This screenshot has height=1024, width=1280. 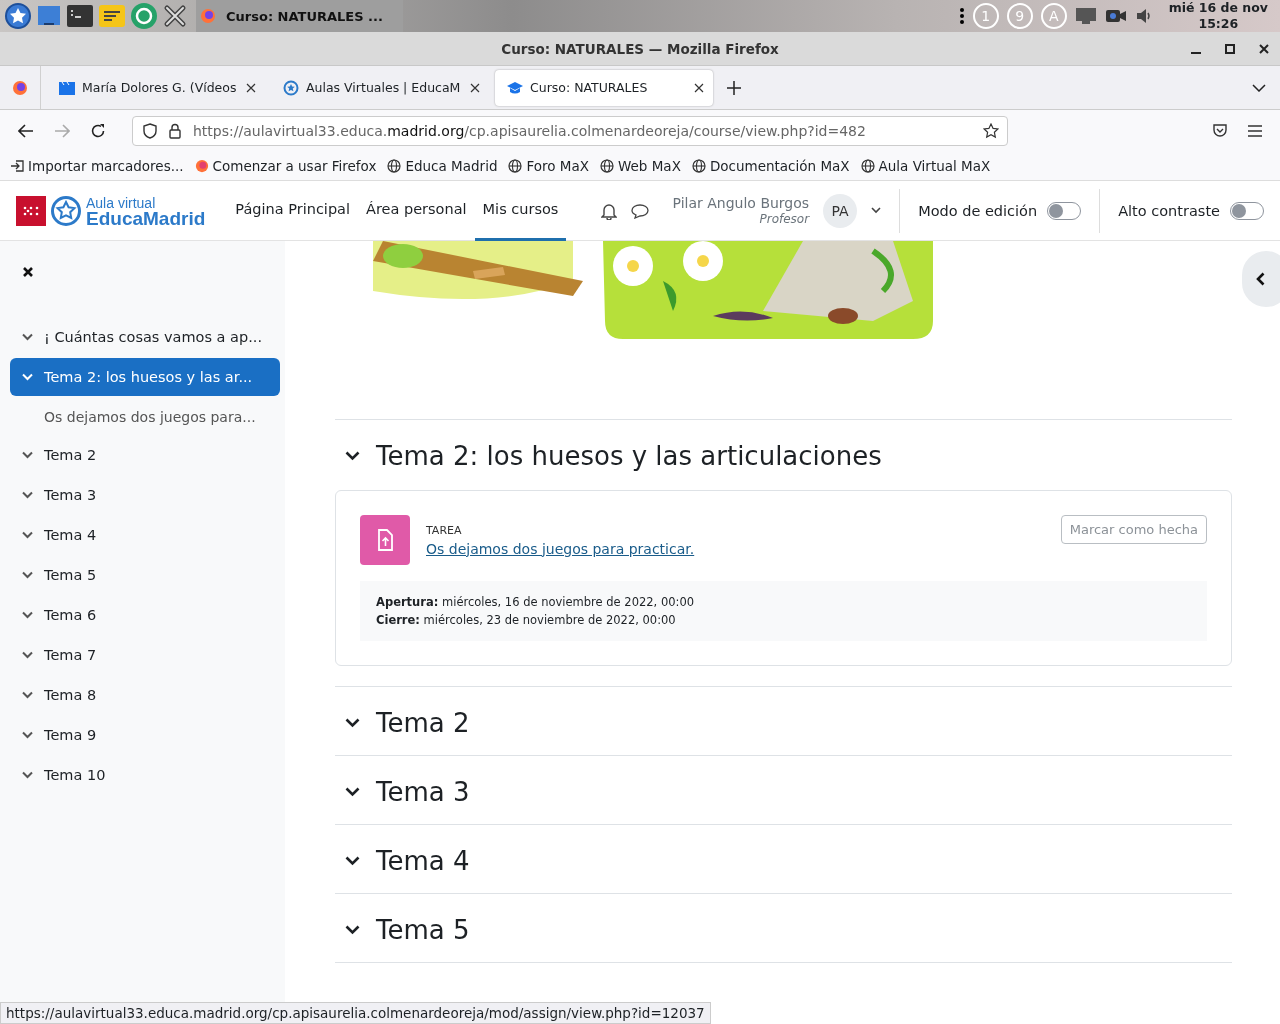 What do you see at coordinates (640, 166) in the screenshot?
I see `bookmark-item: Web MaX` at bounding box center [640, 166].